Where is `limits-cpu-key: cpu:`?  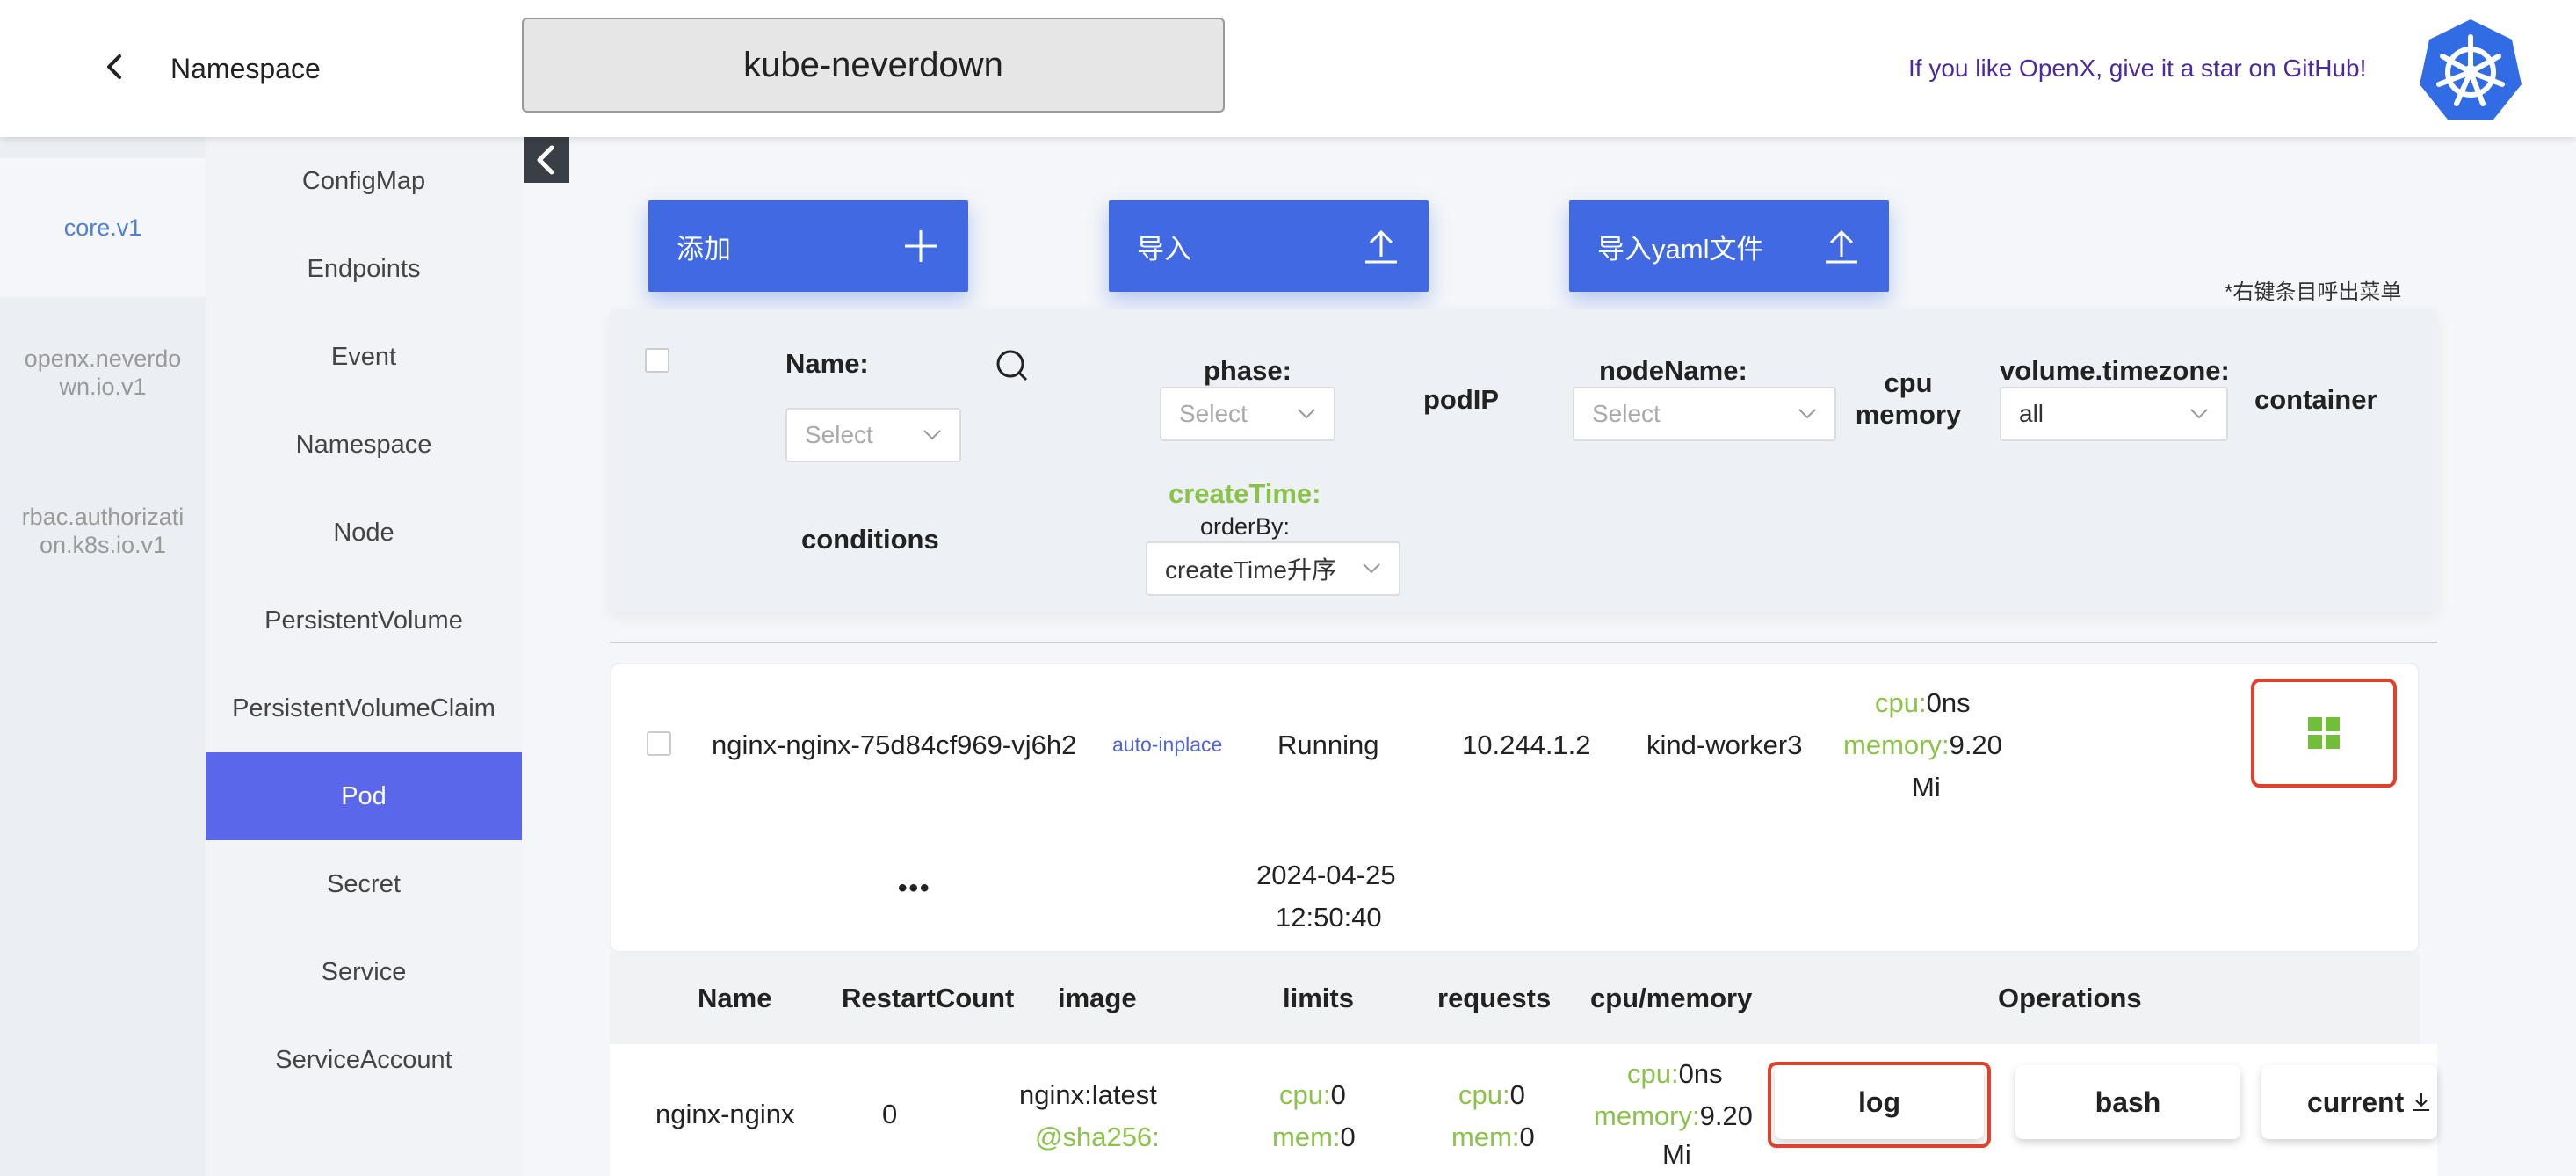 limits-cpu-key: cpu: is located at coordinates (1305, 1094).